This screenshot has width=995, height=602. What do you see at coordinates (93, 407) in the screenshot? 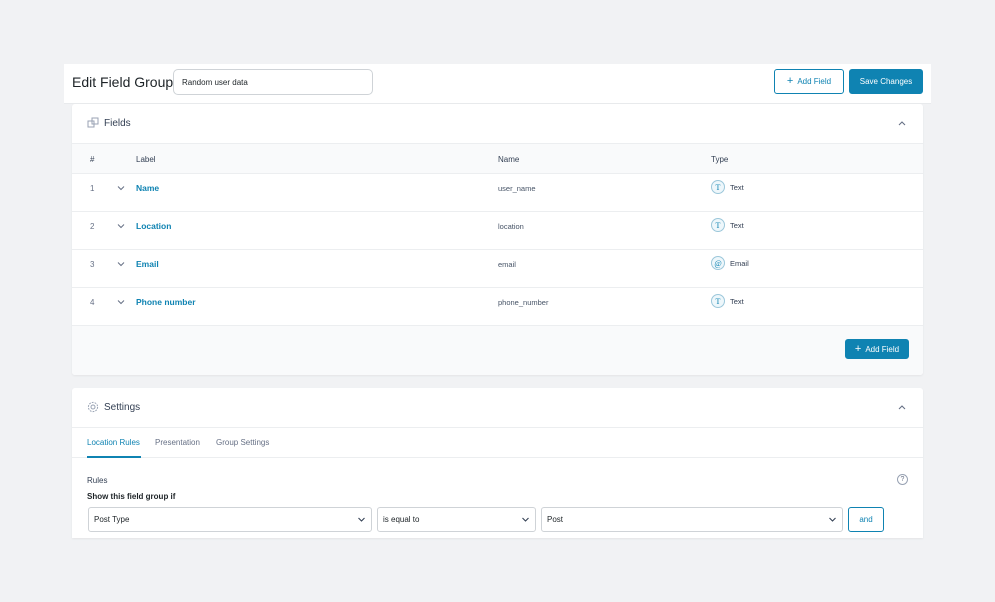
I see `gear-icon` at bounding box center [93, 407].